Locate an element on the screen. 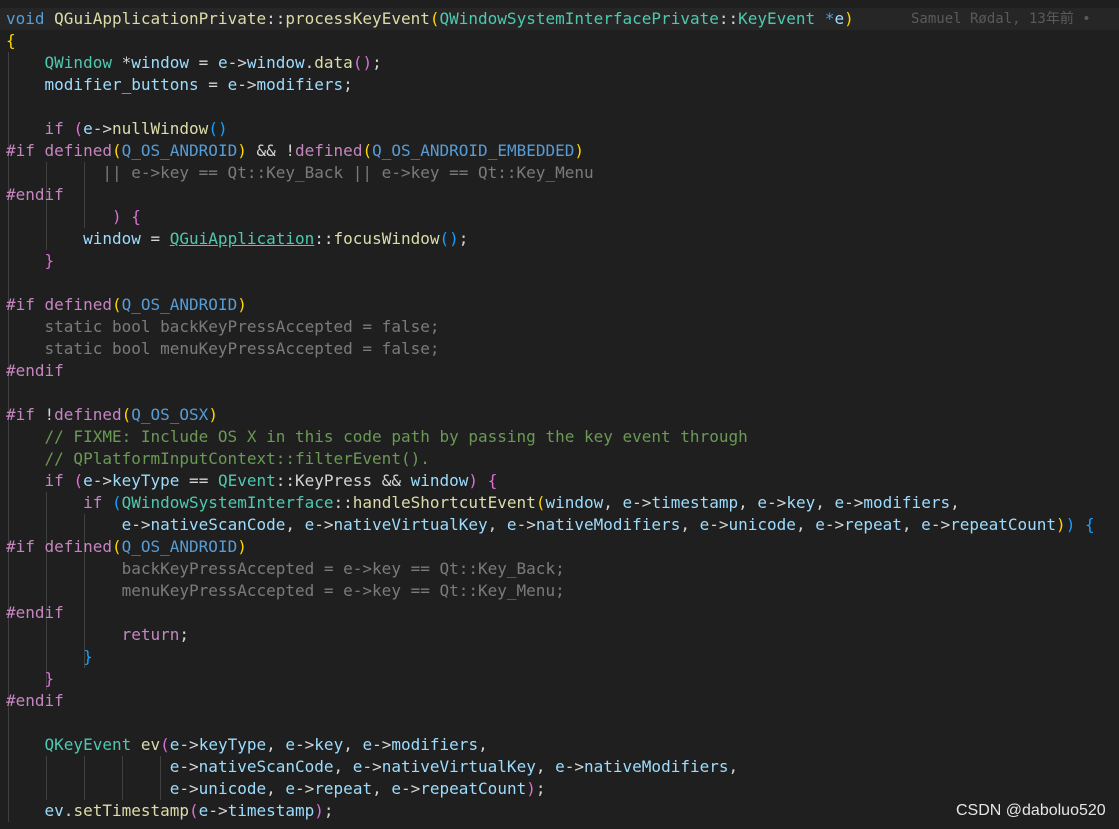 Image resolution: width=1119 pixels, height=829 pixels. code-line: #if !defined(Q_OS_OSX) is located at coordinates (112, 415).